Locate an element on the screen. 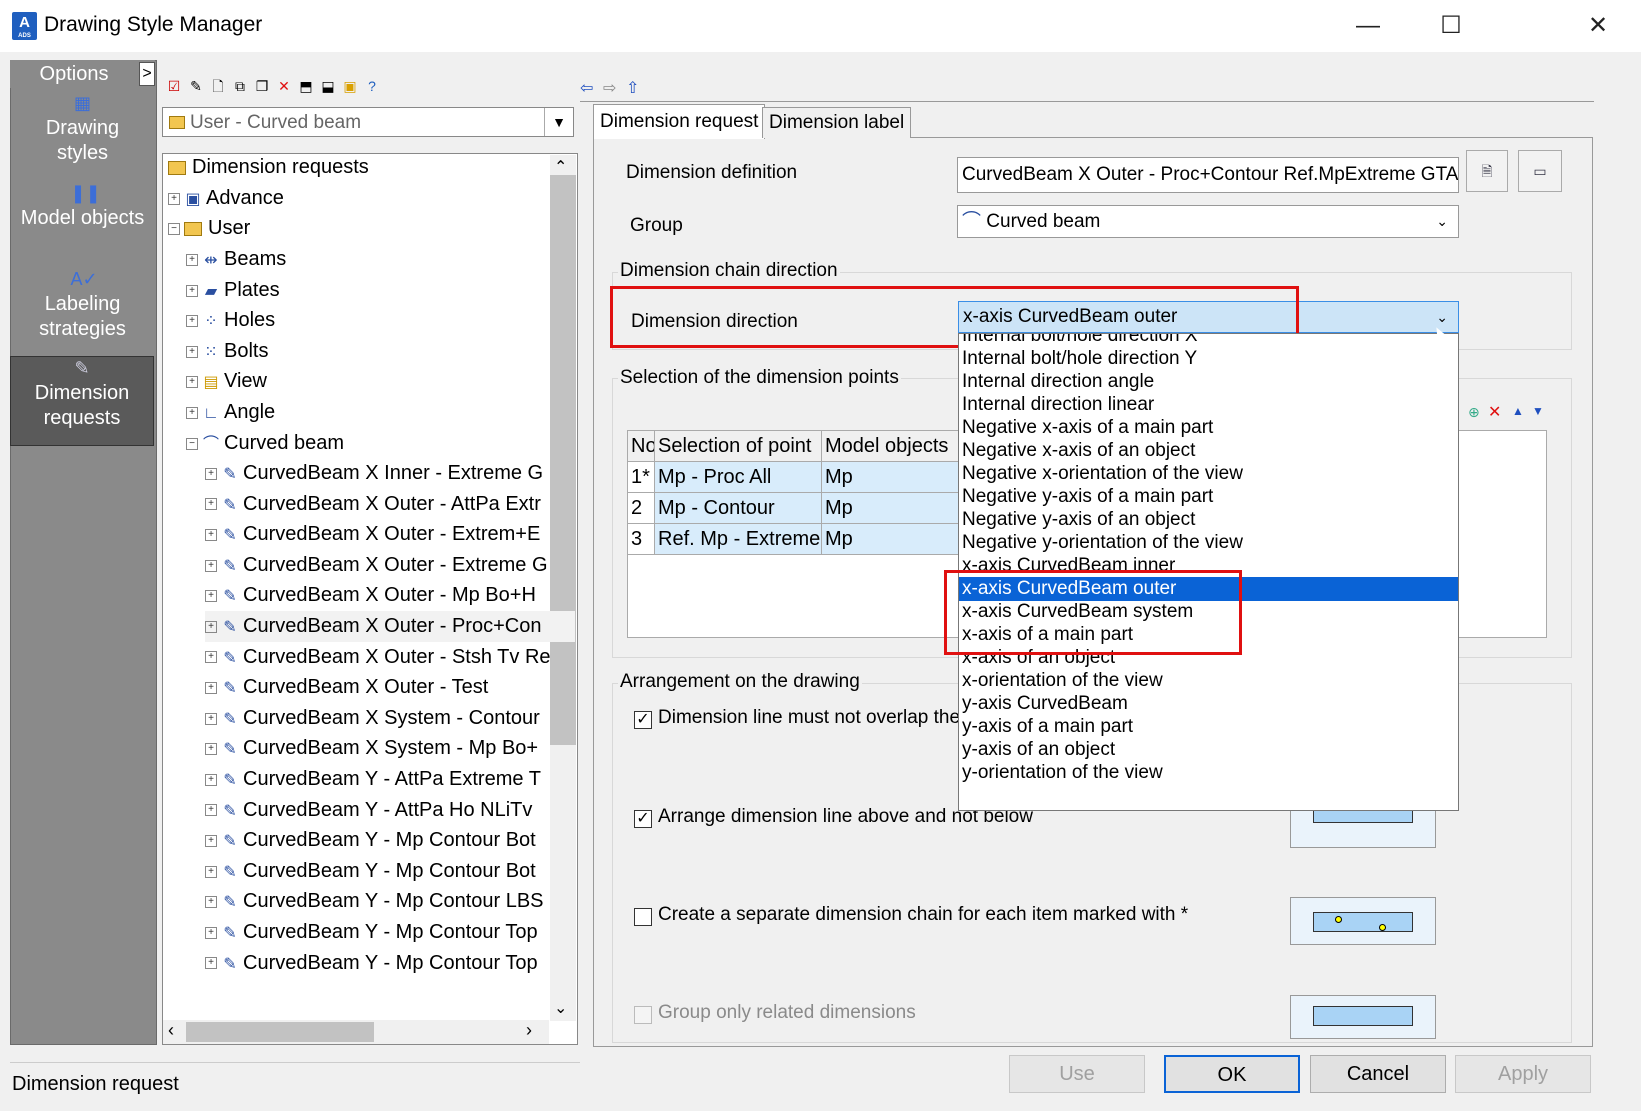 The image size is (1641, 1111). style-selector: User - Curved beam ▼ is located at coordinates (368, 122).